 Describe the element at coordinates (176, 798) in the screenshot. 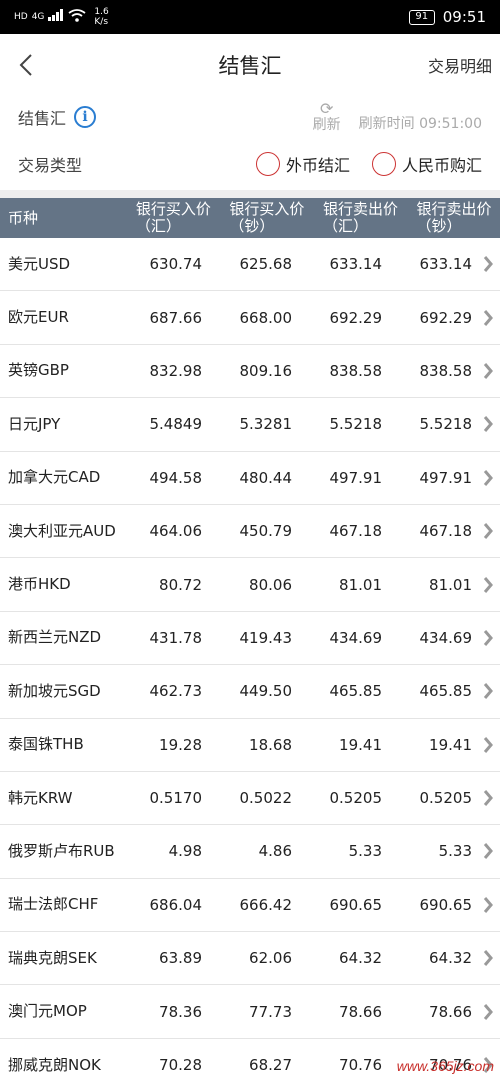

I see `buy-transfer-cell: 0.5170` at that location.